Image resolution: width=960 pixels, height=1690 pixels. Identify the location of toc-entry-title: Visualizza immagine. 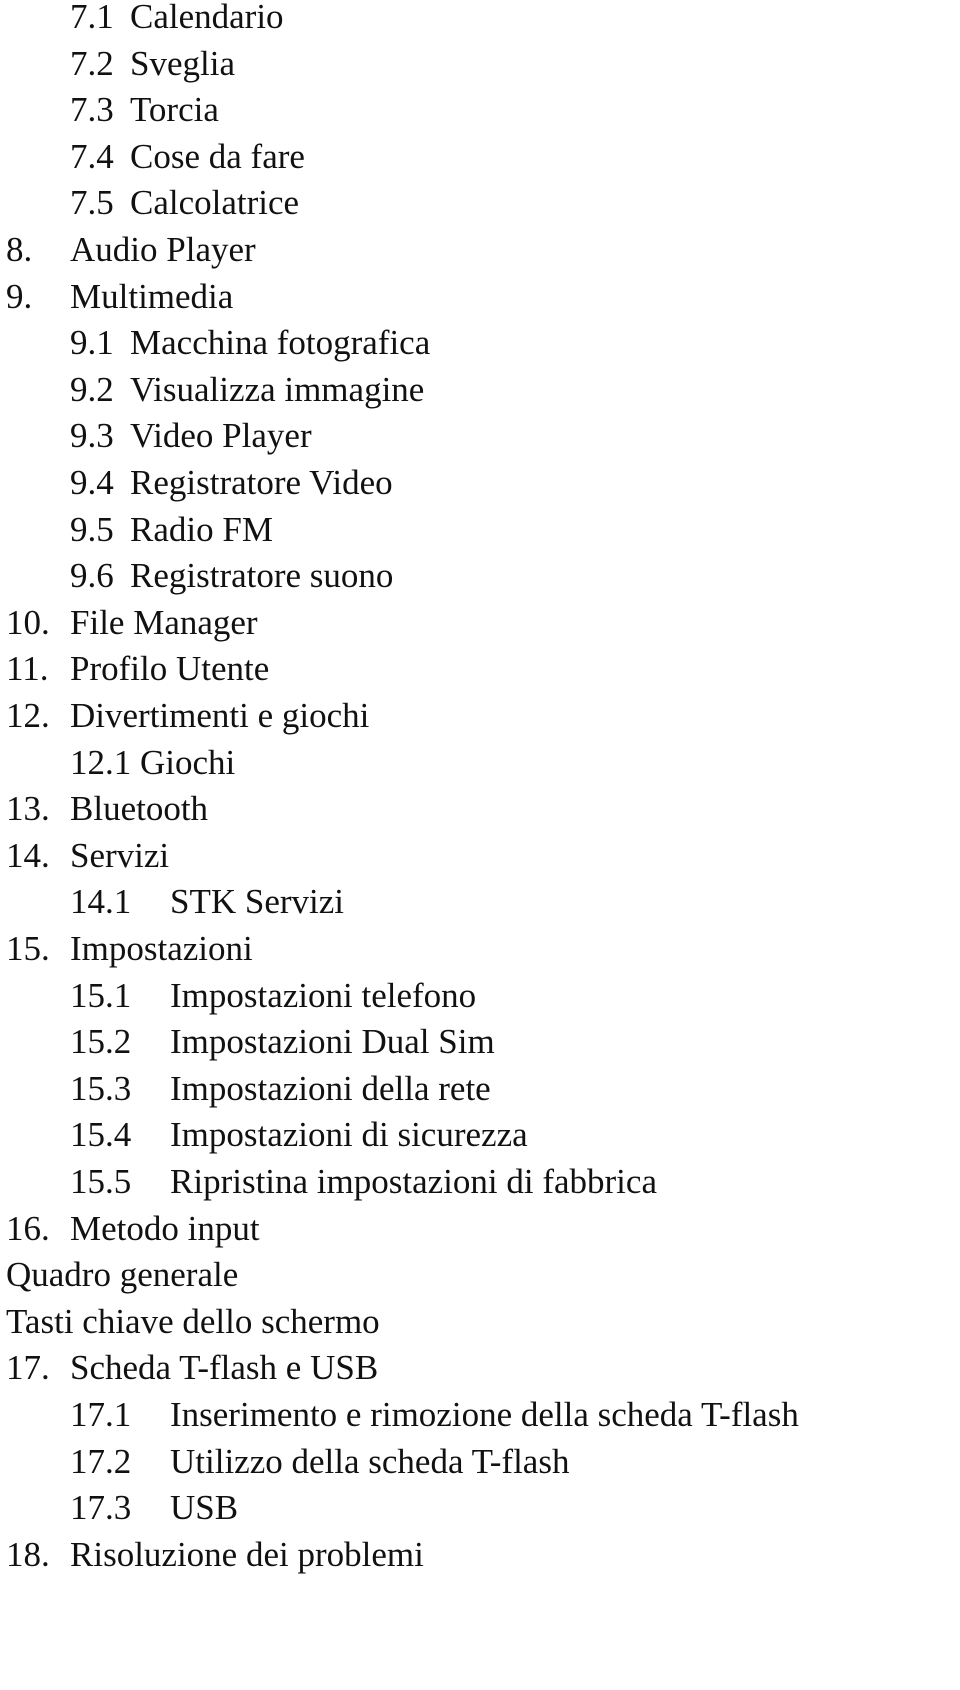
(277, 389).